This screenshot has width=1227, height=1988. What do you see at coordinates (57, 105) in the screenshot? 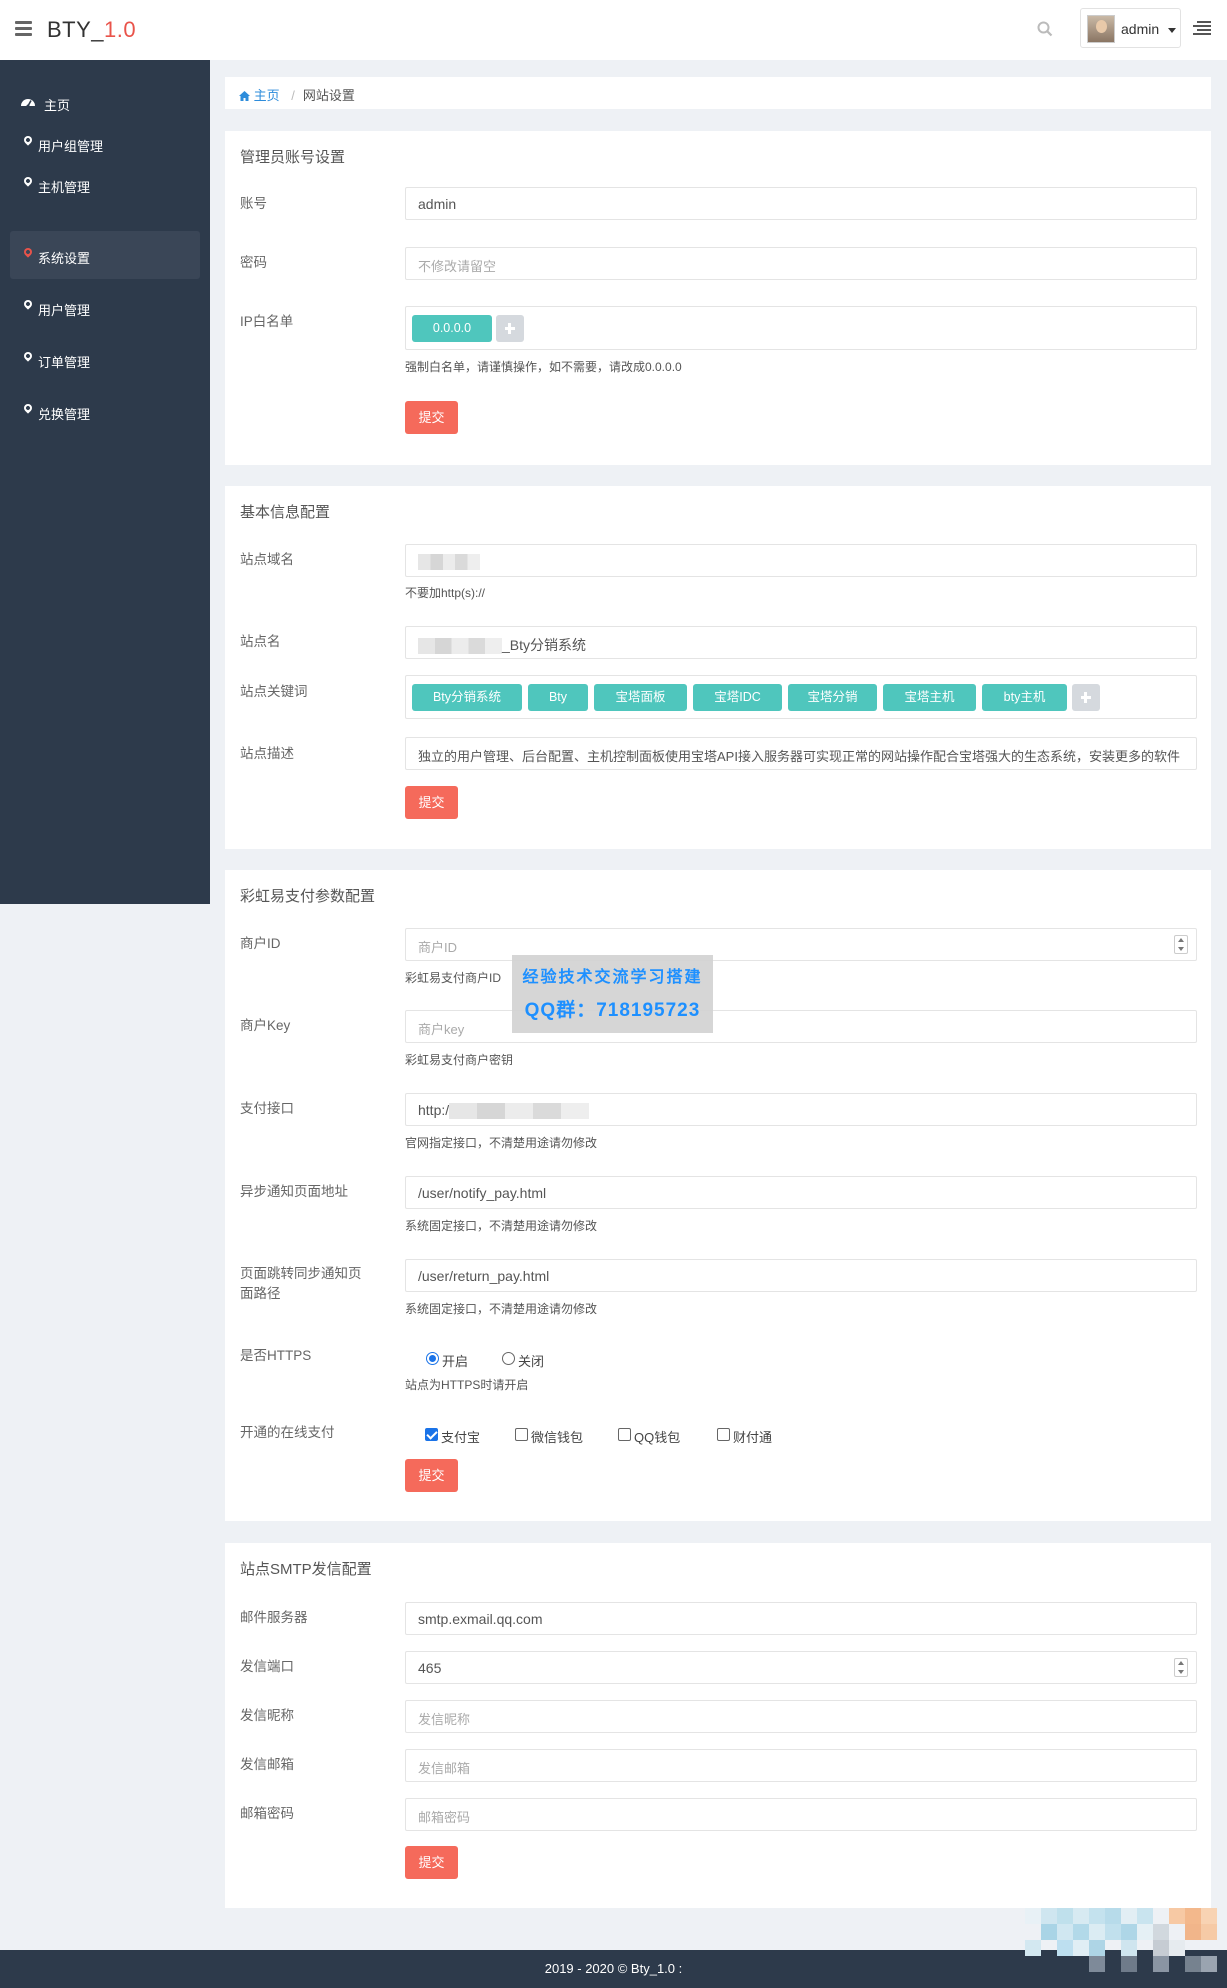
I see `sidebar-item-label: 主页` at bounding box center [57, 105].